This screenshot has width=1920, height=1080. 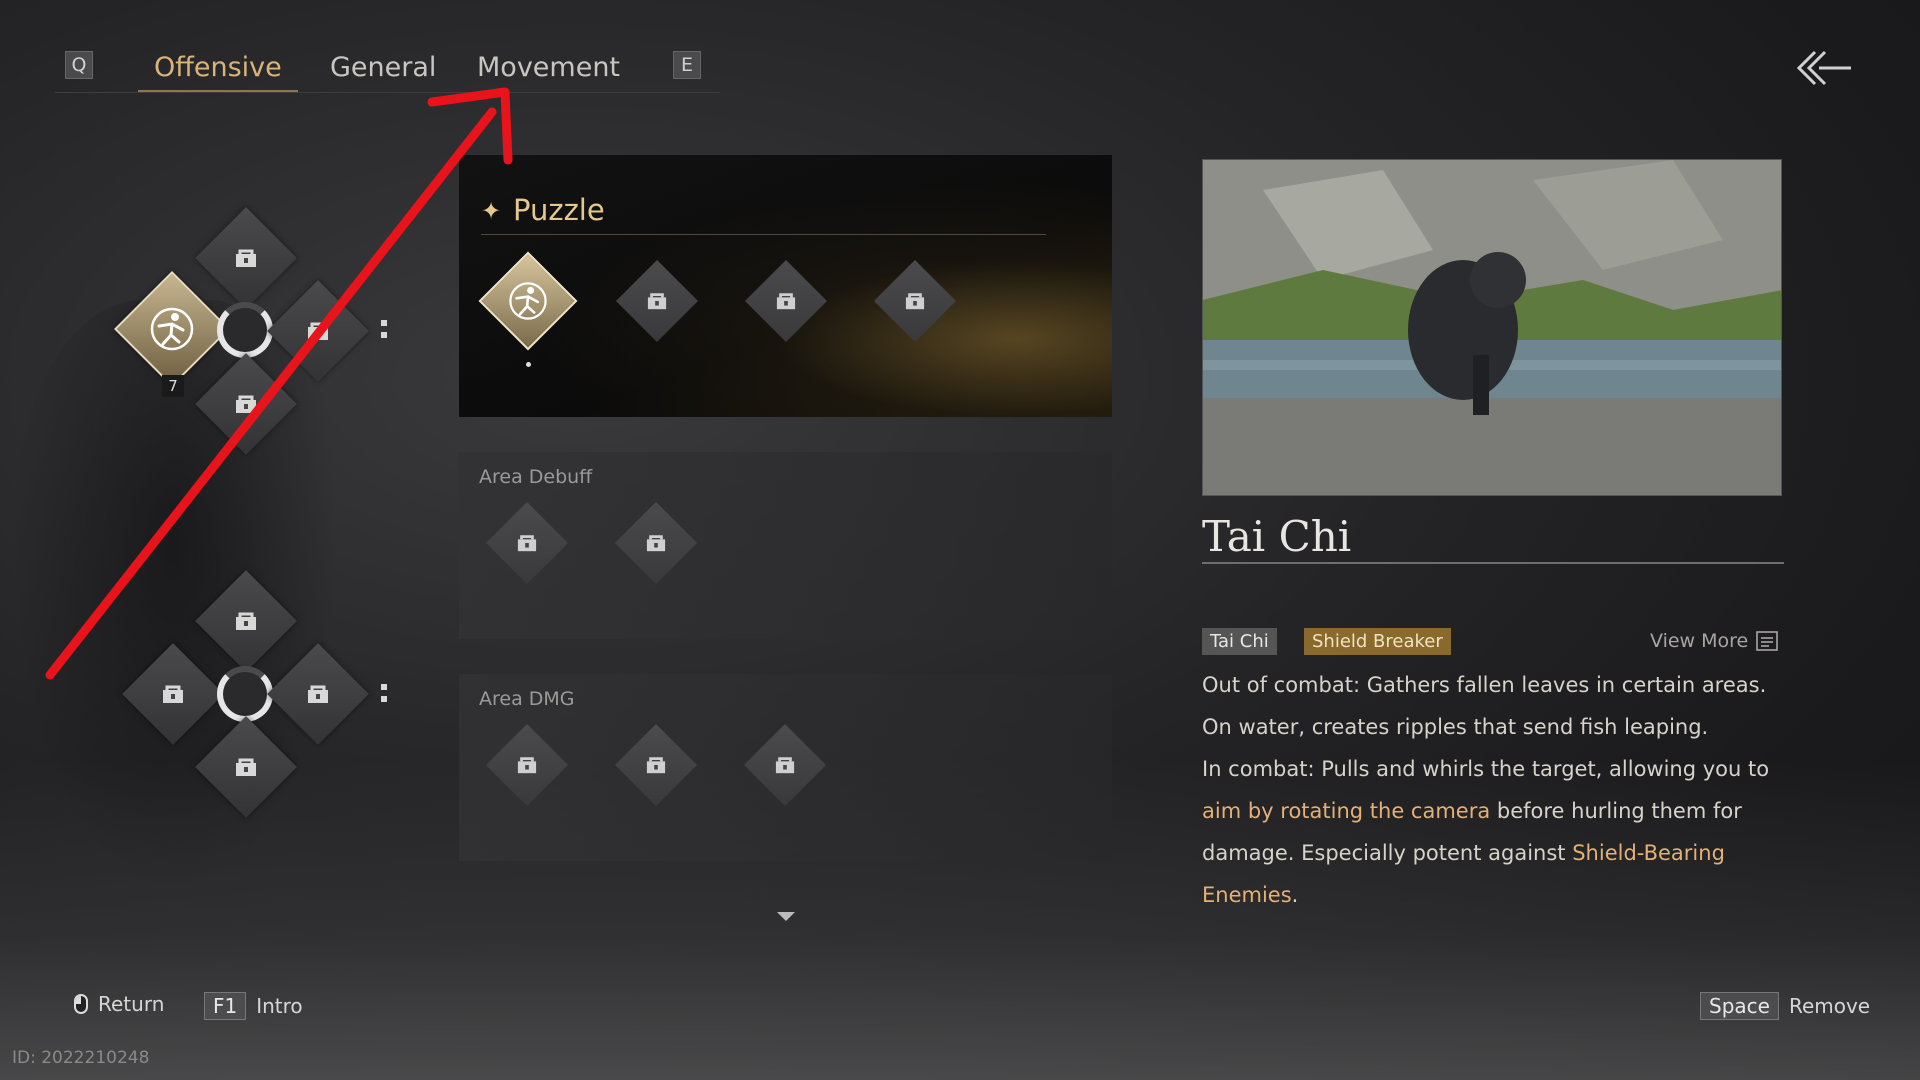 What do you see at coordinates (1767, 641) in the screenshot?
I see `list-icon` at bounding box center [1767, 641].